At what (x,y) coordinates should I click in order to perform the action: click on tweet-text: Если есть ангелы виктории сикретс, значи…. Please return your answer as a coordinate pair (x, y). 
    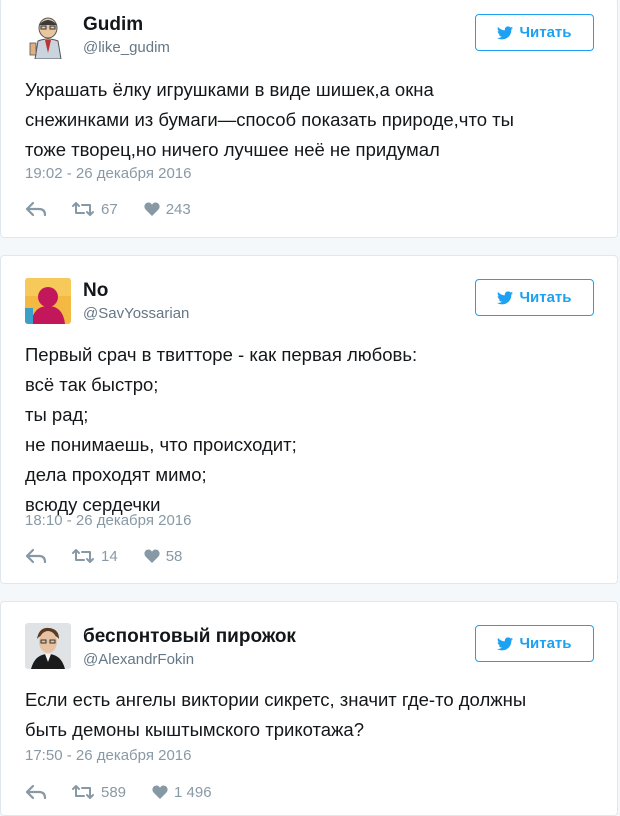
    Looking at the image, I should click on (311, 715).